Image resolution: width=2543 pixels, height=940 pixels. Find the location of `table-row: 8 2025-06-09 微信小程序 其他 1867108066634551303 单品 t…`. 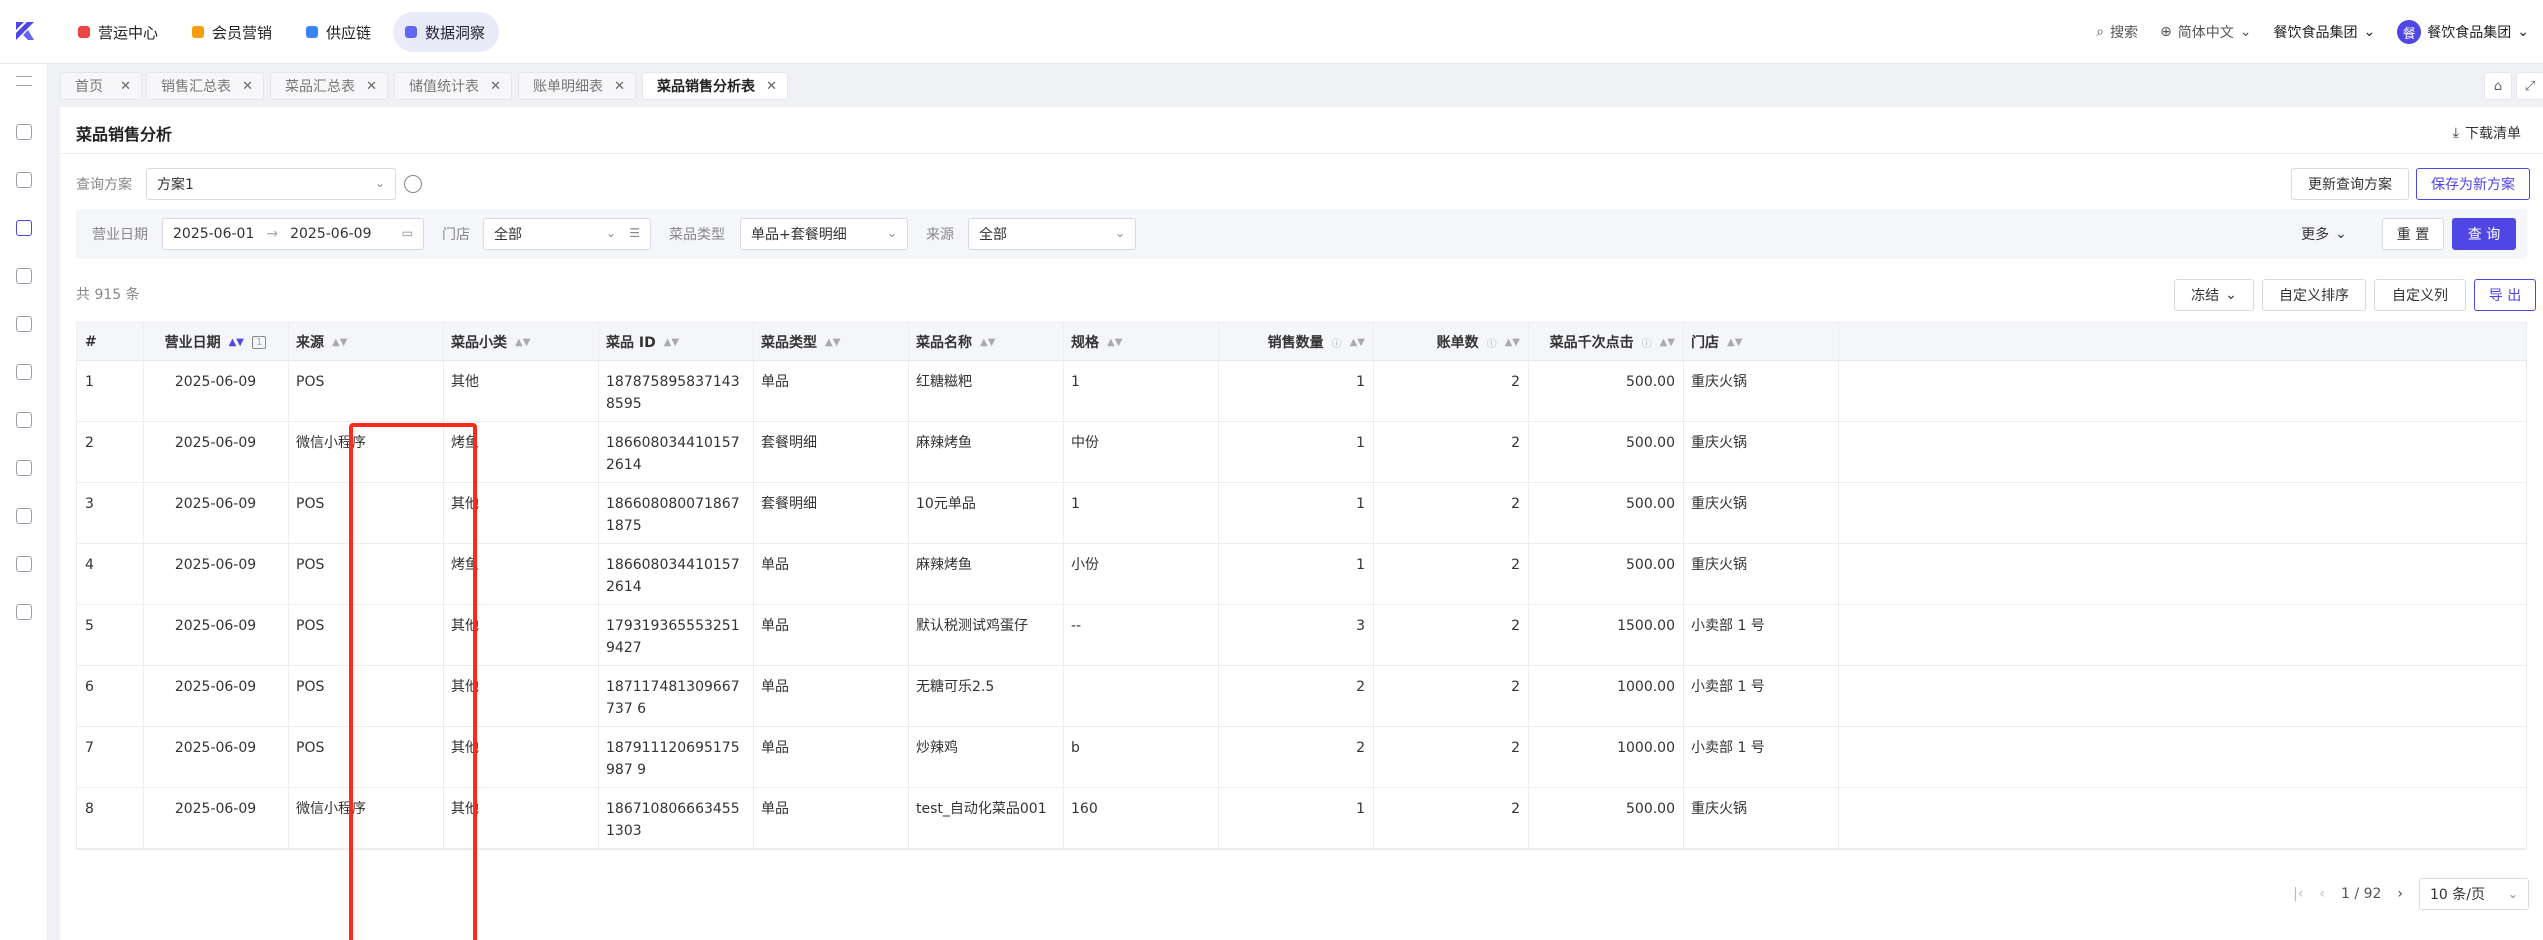

table-row: 8 2025-06-09 微信小程序 其他 1867108066634551303 单品 t… is located at coordinates (1301, 818).